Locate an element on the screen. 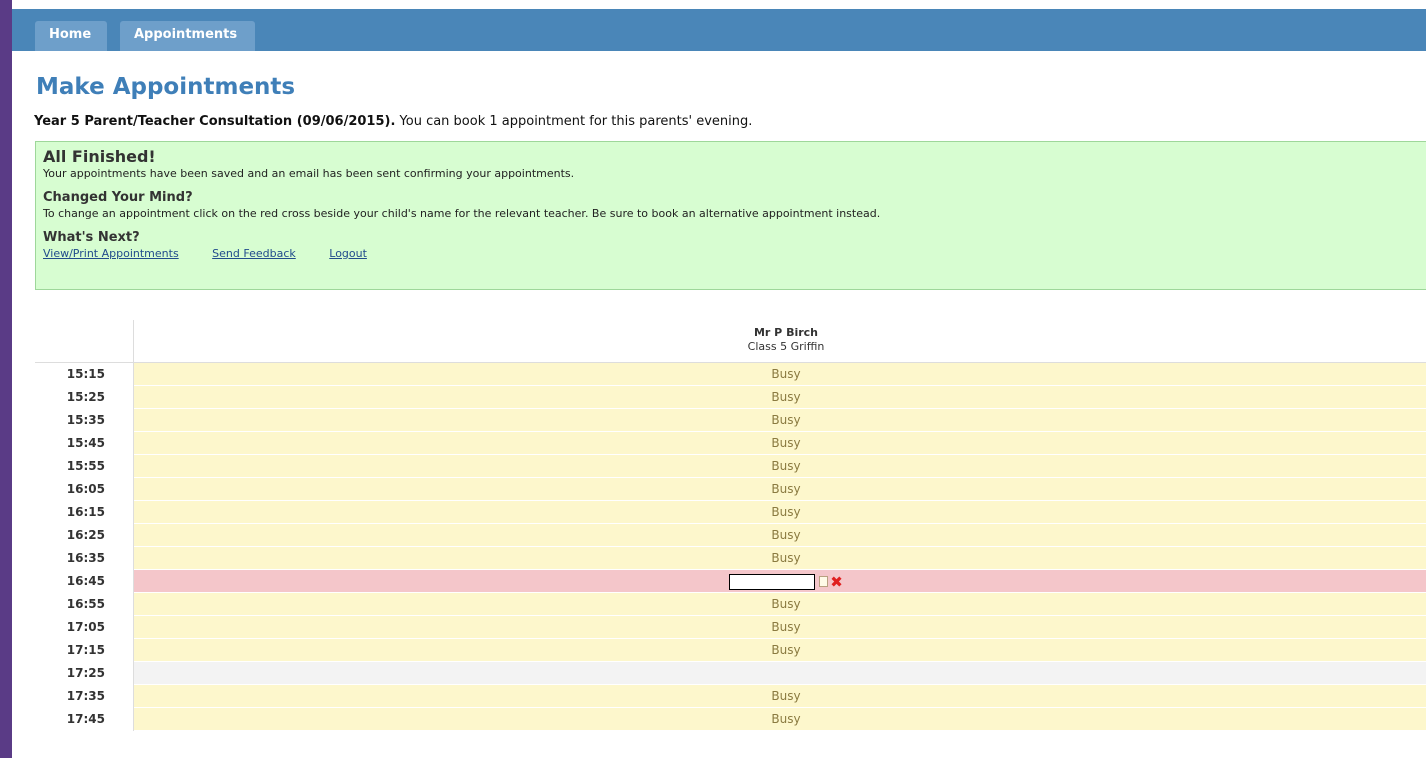 The height and width of the screenshot is (758, 1426). teacher-header: Mr P Birch Class 5 Griffin is located at coordinates (780, 341).